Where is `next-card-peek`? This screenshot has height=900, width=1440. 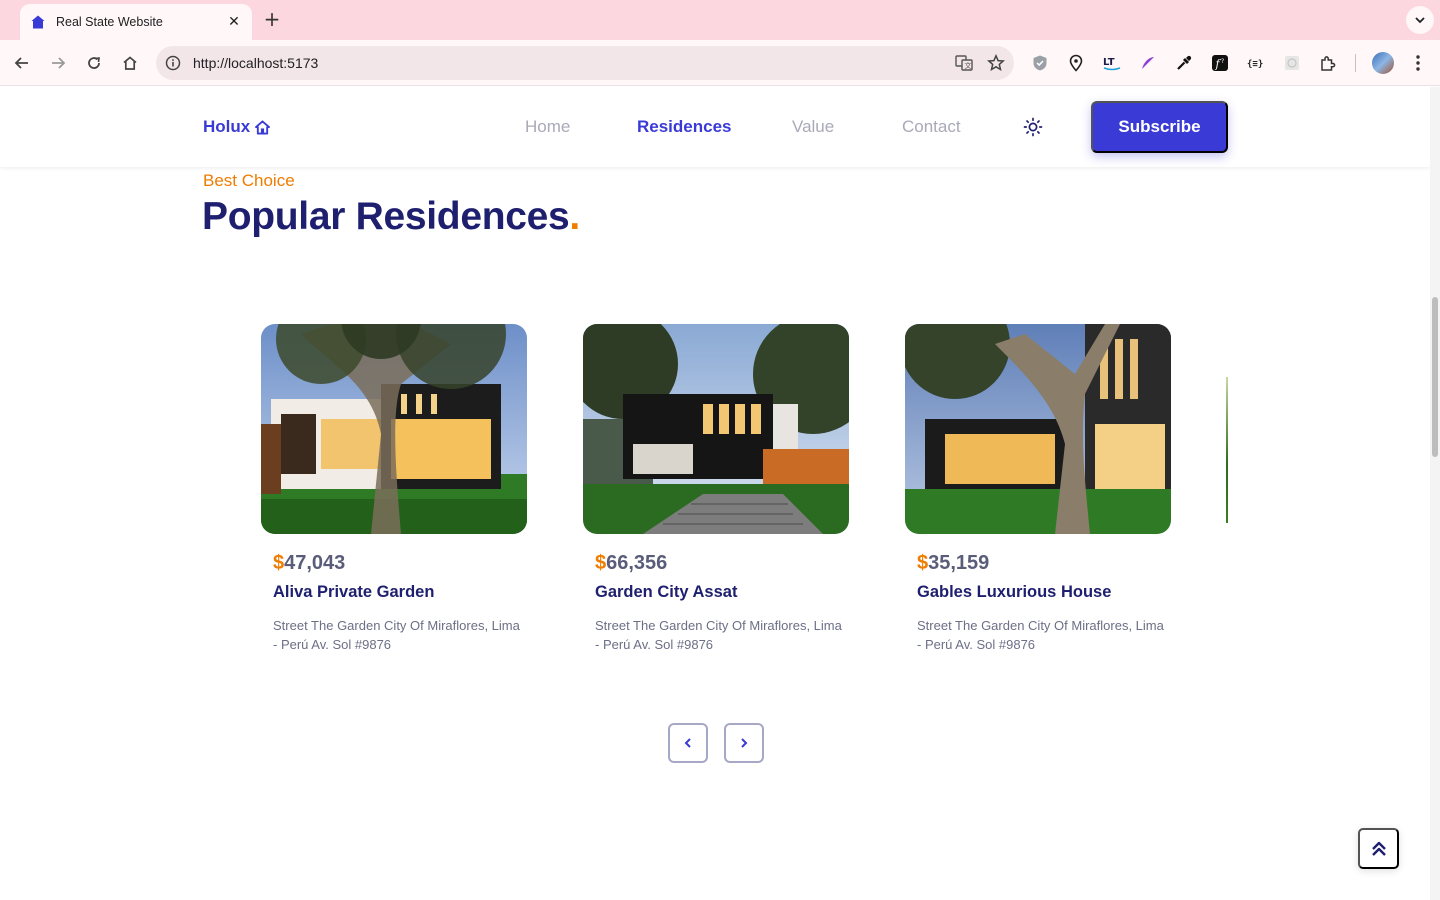
next-card-peek is located at coordinates (1227, 450).